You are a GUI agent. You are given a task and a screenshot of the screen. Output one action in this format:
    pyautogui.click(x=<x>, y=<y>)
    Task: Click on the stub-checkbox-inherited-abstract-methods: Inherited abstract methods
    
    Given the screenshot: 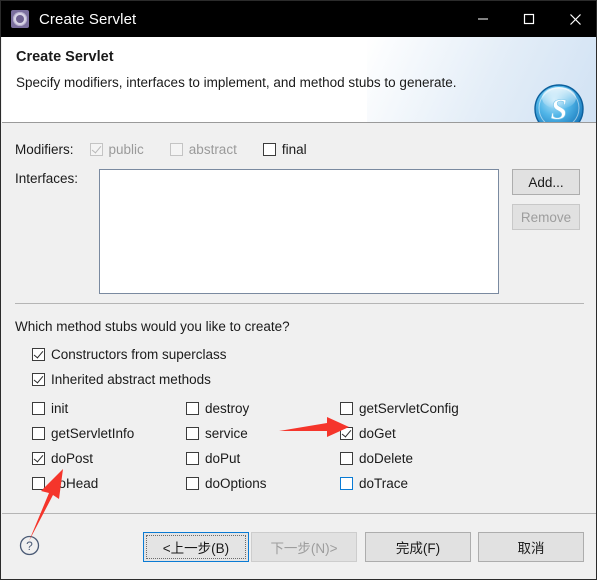 What is the action you would take?
    pyautogui.click(x=121, y=379)
    